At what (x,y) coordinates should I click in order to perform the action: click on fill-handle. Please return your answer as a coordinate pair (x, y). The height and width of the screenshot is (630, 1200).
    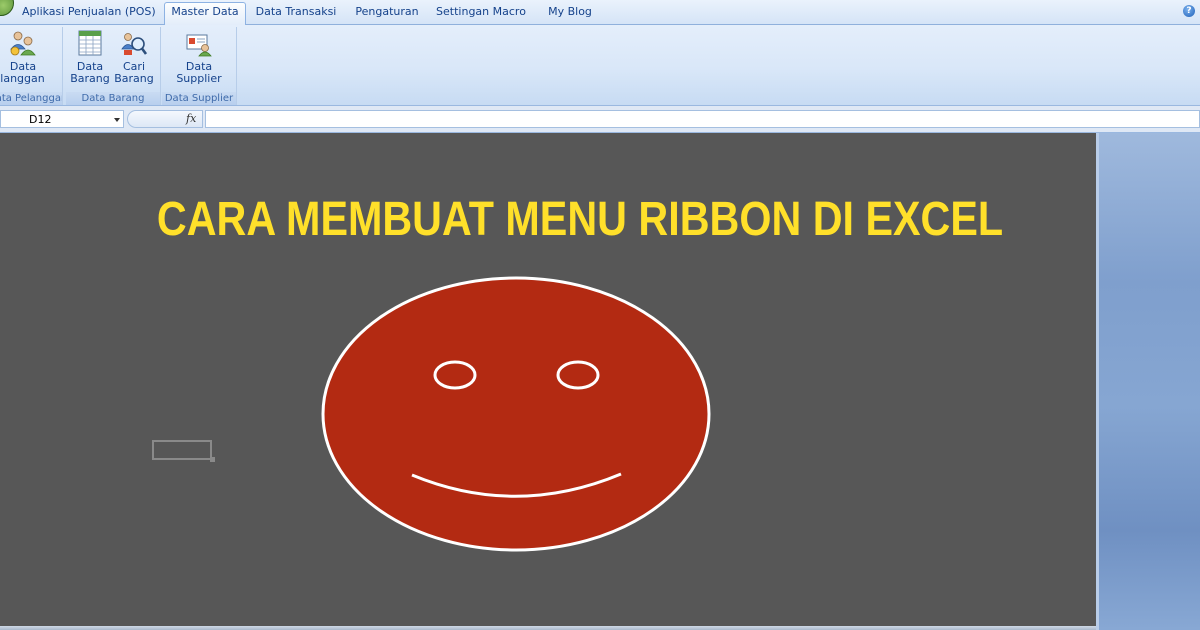
    Looking at the image, I should click on (212, 459).